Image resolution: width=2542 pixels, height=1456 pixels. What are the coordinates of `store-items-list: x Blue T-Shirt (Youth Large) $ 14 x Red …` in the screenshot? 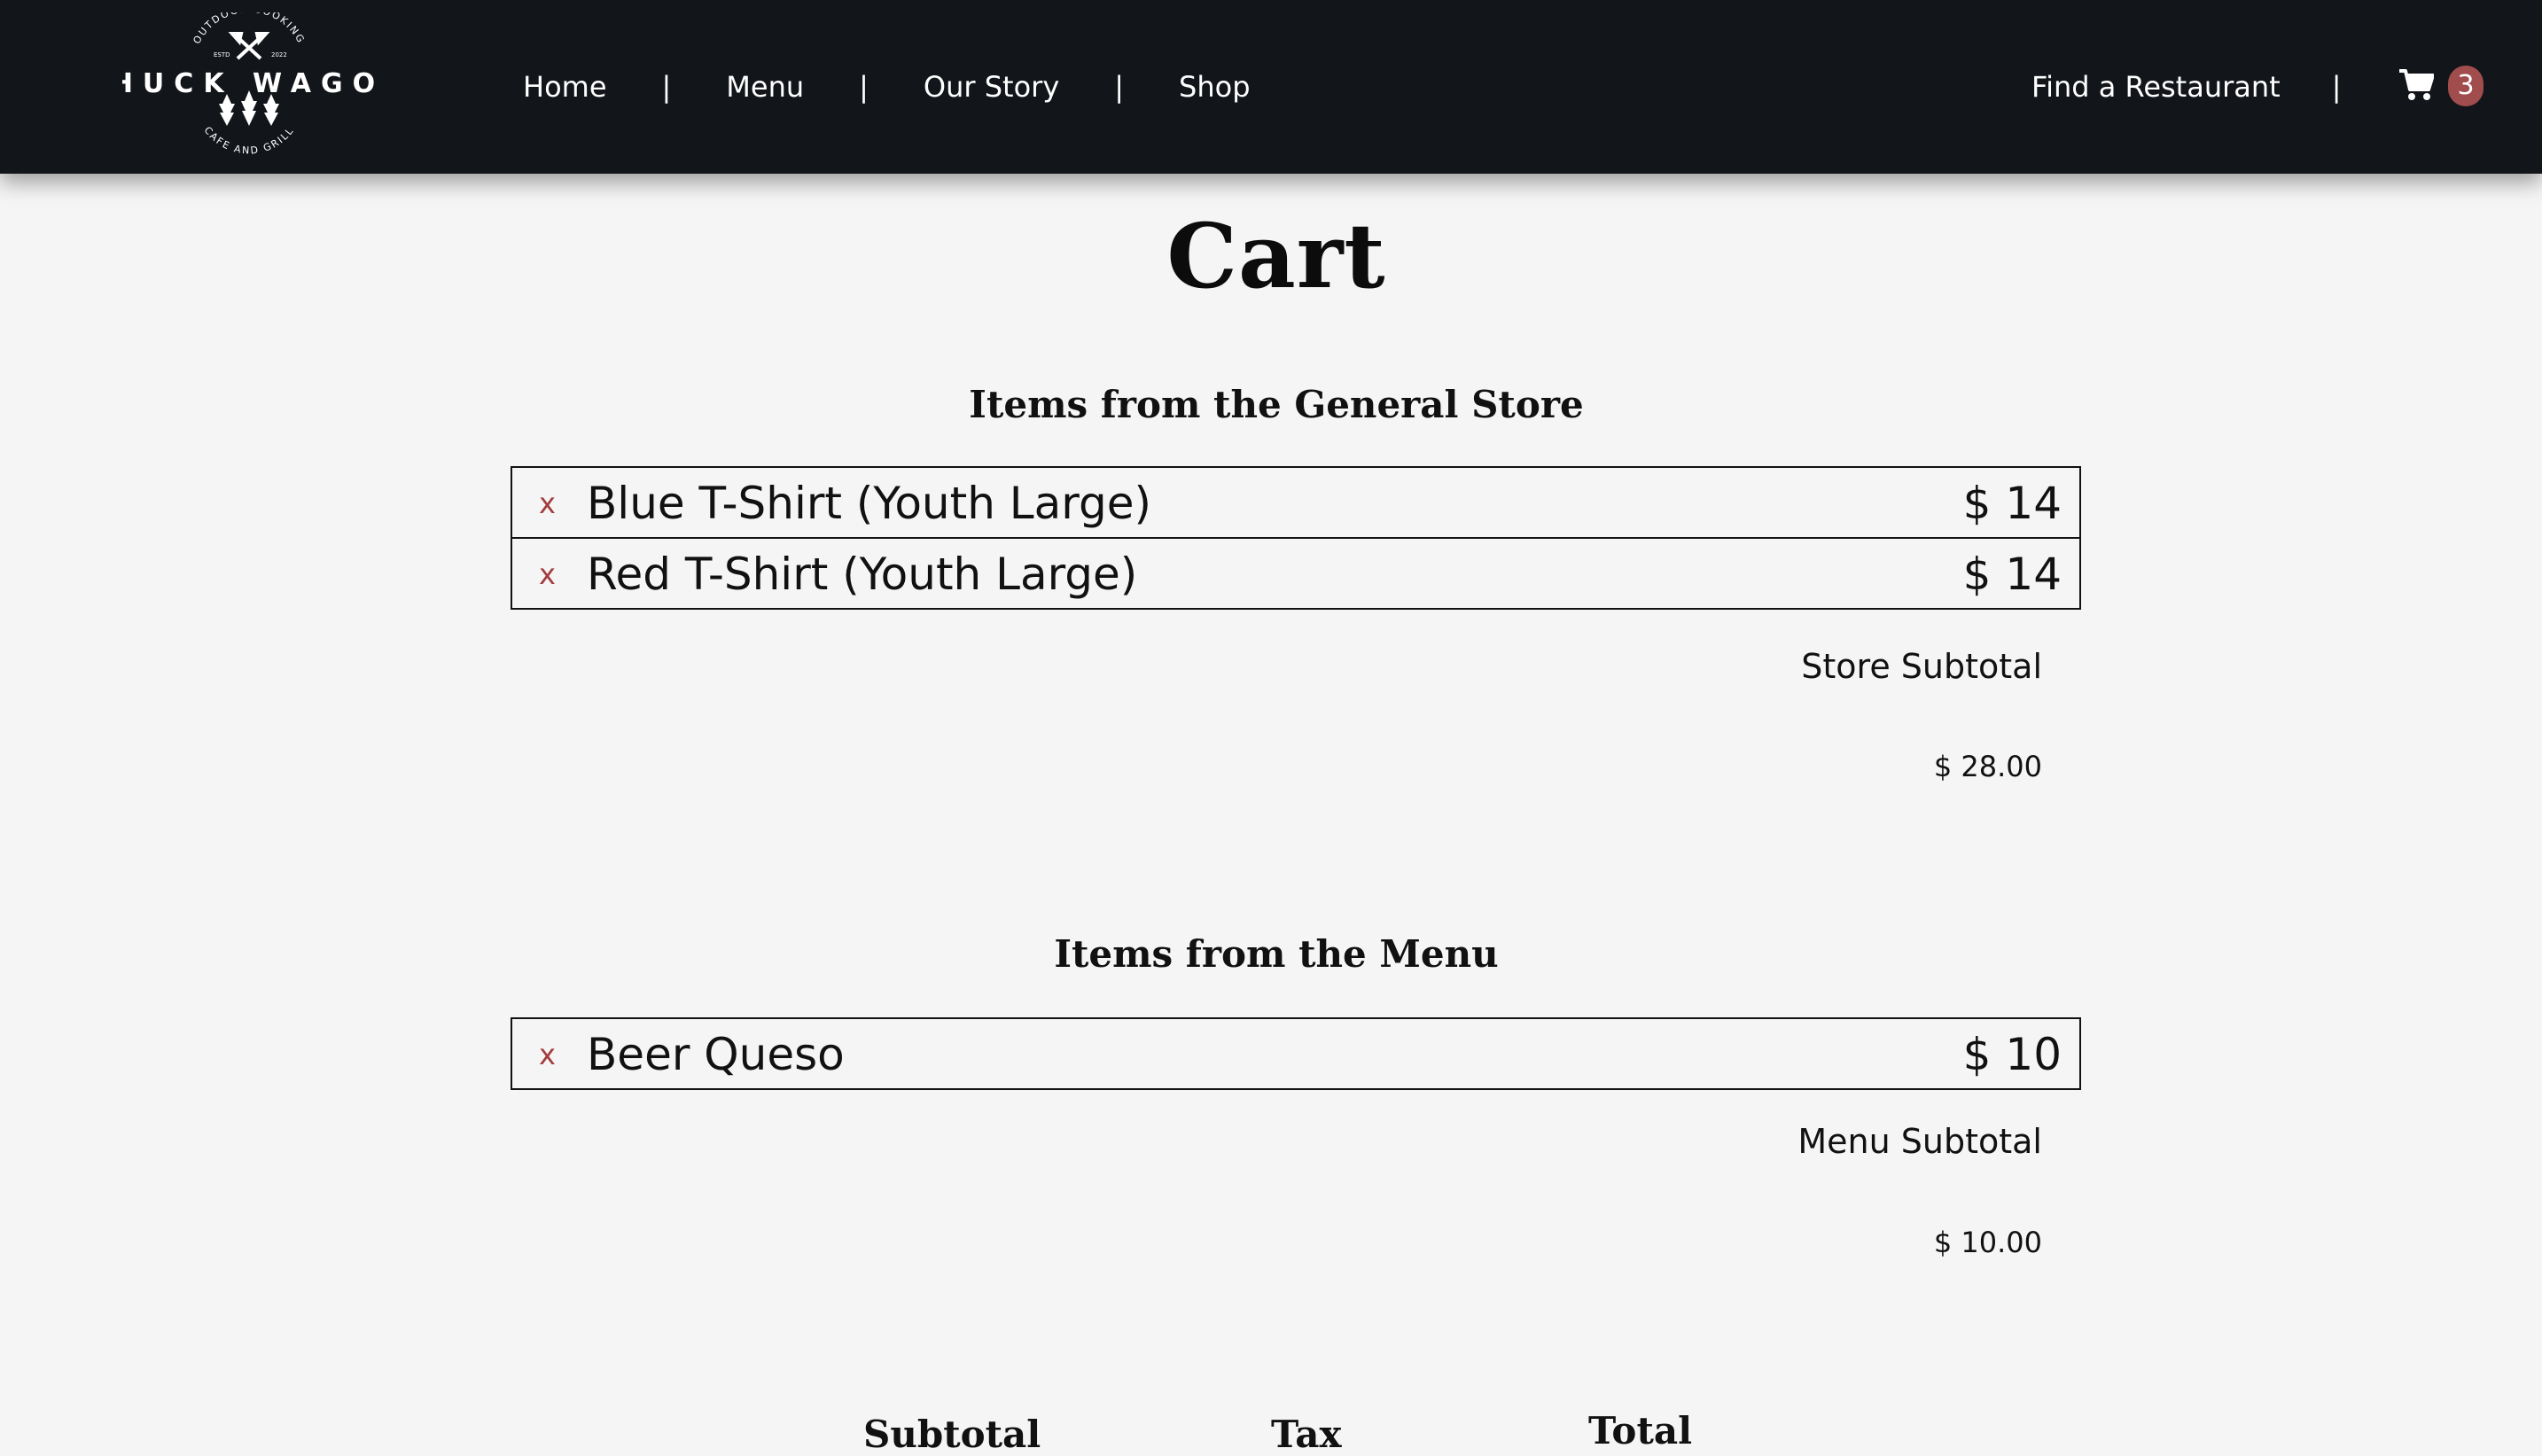 It's located at (1296, 538).